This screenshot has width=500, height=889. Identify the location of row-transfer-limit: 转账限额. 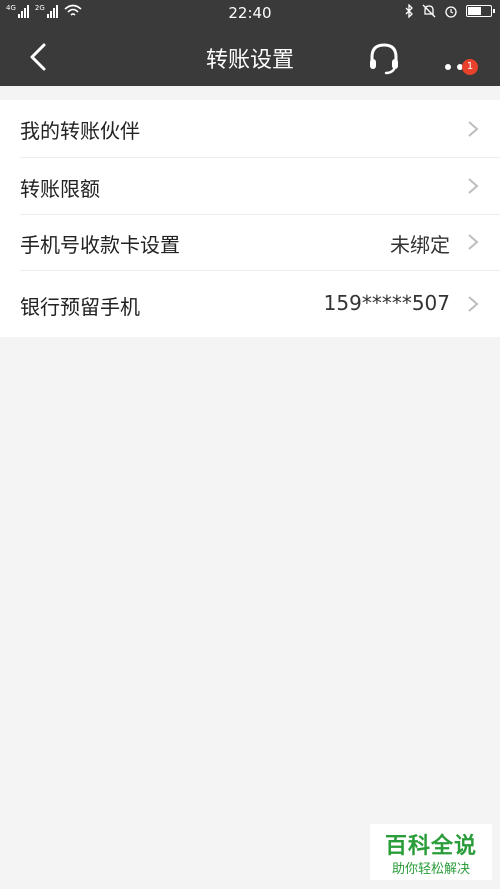
(250, 186).